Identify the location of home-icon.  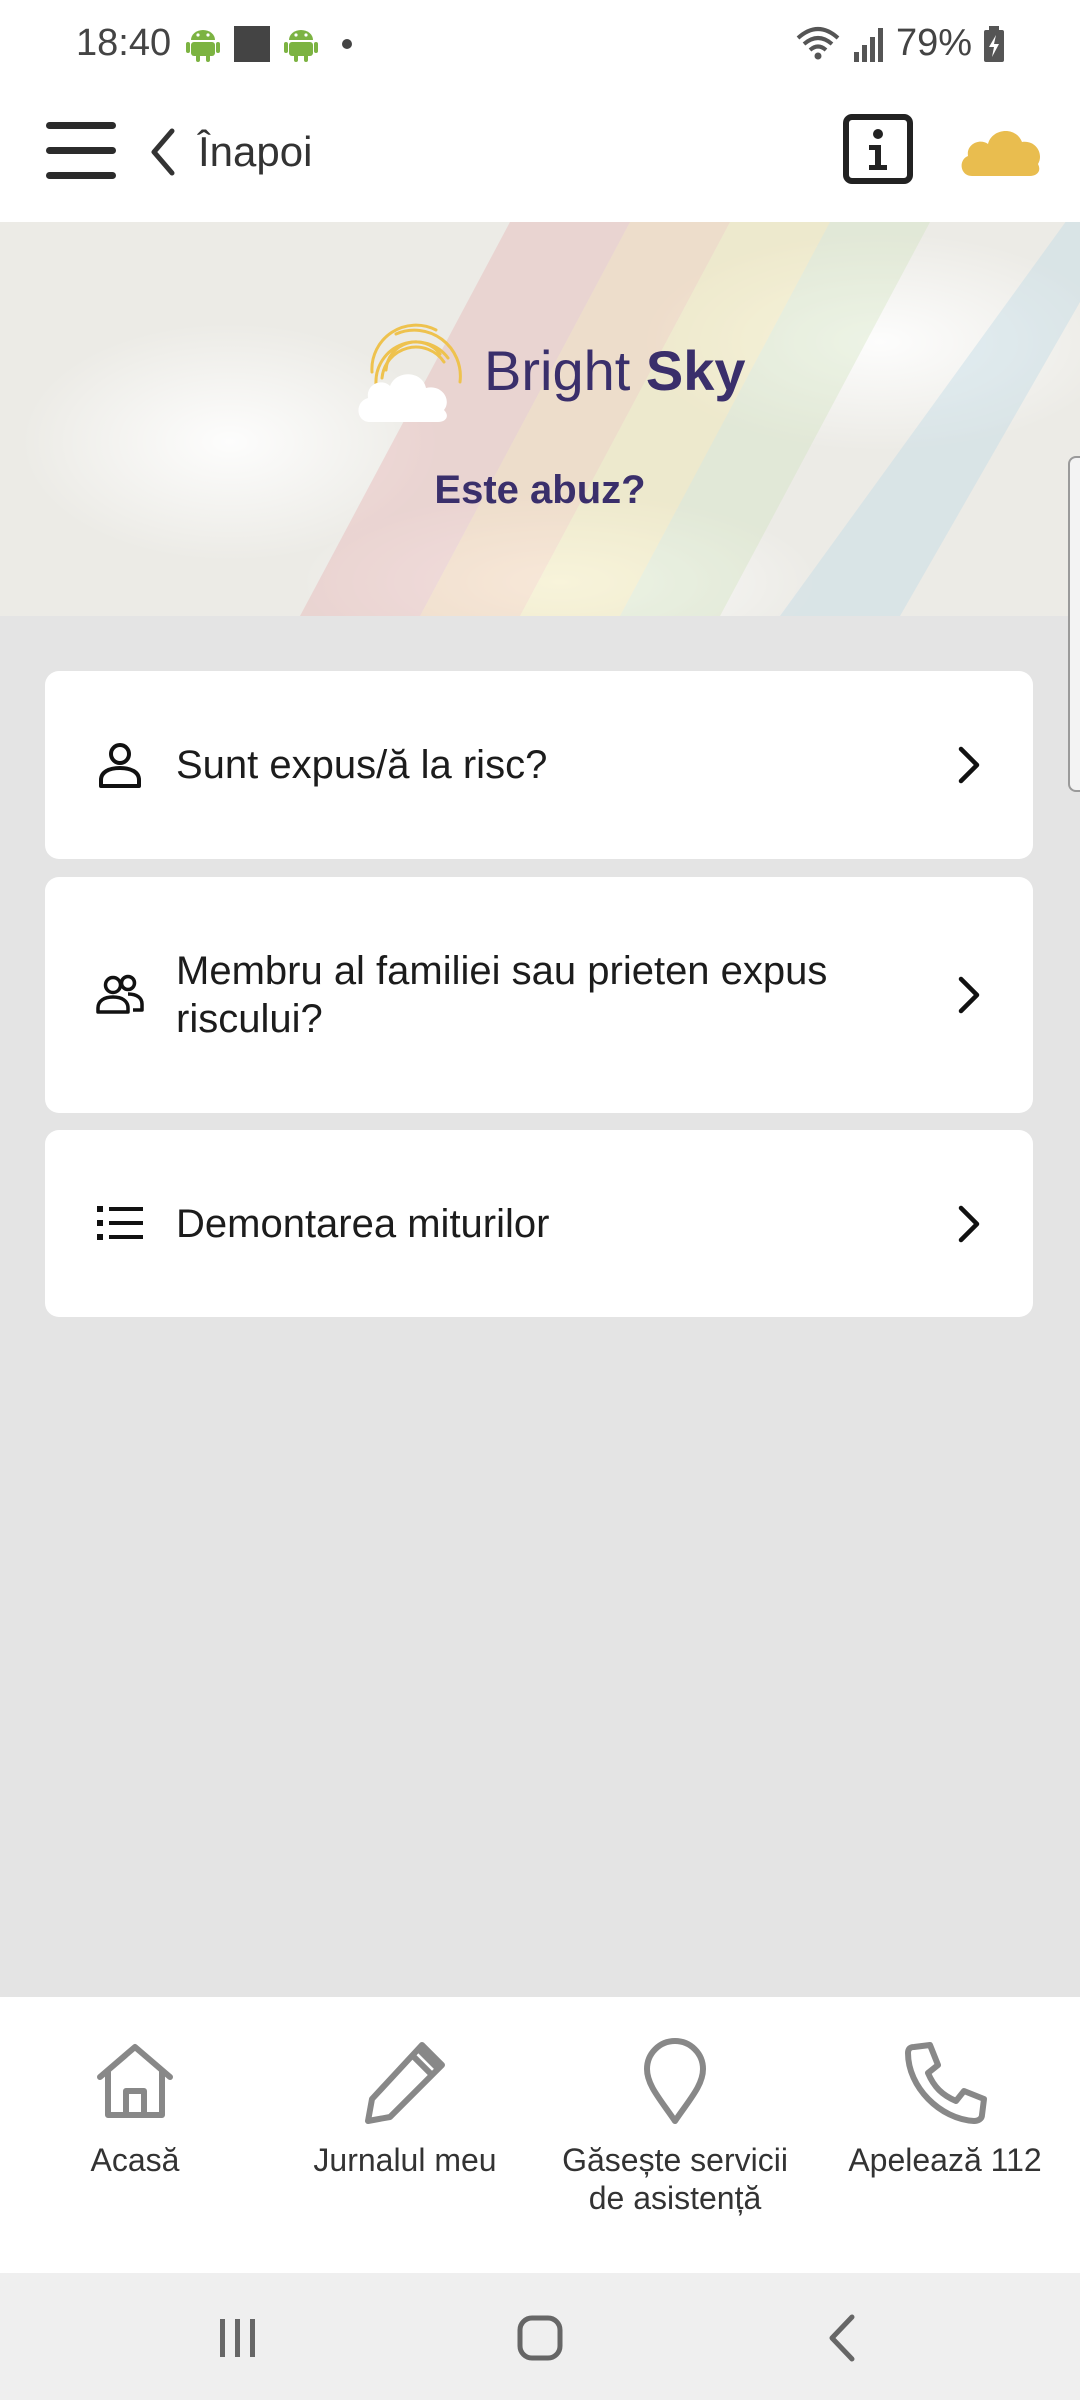
(135, 2081).